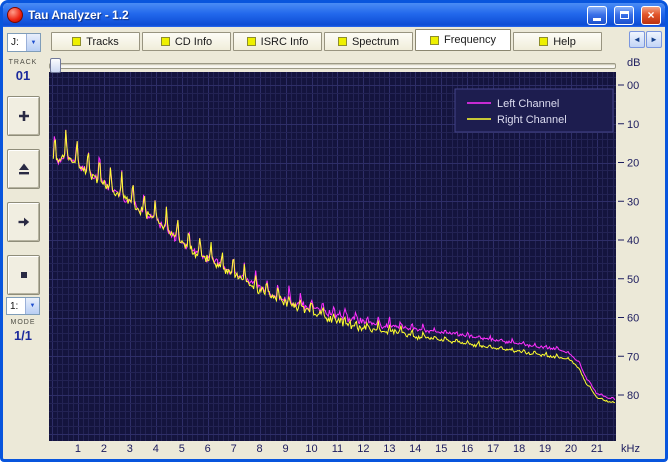  I want to click on x-tick-label: 7, so click(234, 449).